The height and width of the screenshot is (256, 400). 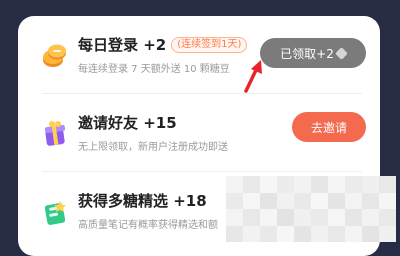 I want to click on claimed-button: 已领取+2, so click(x=313, y=53).